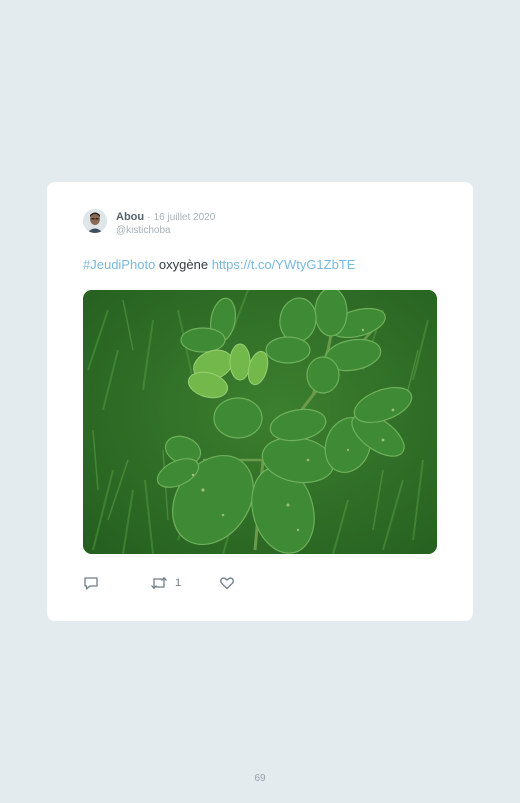 This screenshot has height=803, width=520. What do you see at coordinates (183, 264) in the screenshot?
I see `tweet-word: oxygène` at bounding box center [183, 264].